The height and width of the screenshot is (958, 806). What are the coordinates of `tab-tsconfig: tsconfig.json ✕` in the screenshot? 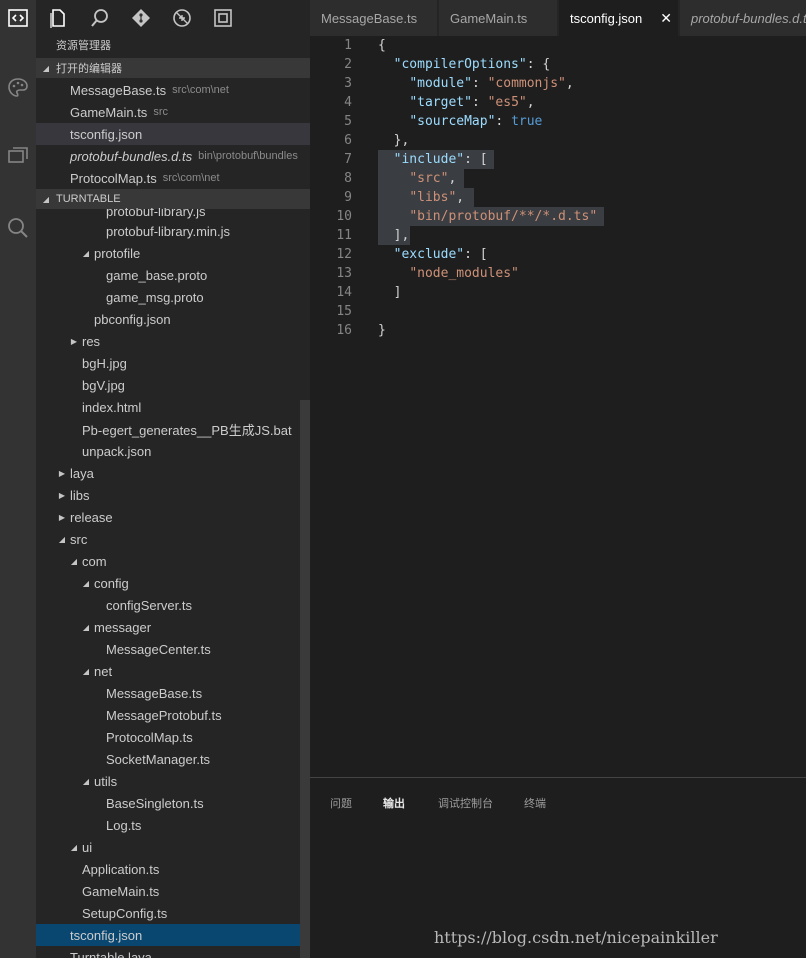 It's located at (619, 18).